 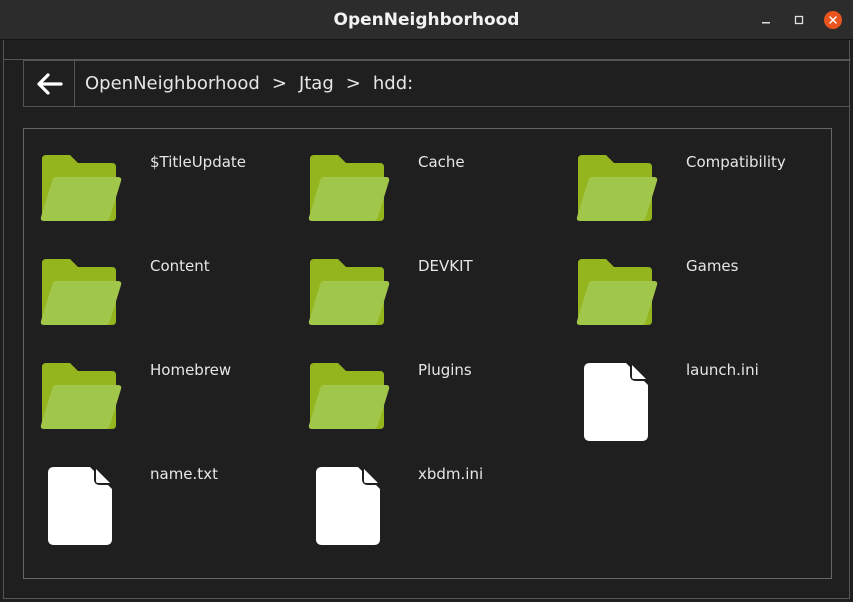 I want to click on breadcrumb-item-openneighborhood: OpenNeighborhood, so click(x=172, y=83).